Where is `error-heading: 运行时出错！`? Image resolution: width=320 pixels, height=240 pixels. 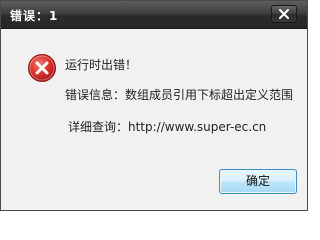
error-heading: 运行时出错！ is located at coordinates (101, 65).